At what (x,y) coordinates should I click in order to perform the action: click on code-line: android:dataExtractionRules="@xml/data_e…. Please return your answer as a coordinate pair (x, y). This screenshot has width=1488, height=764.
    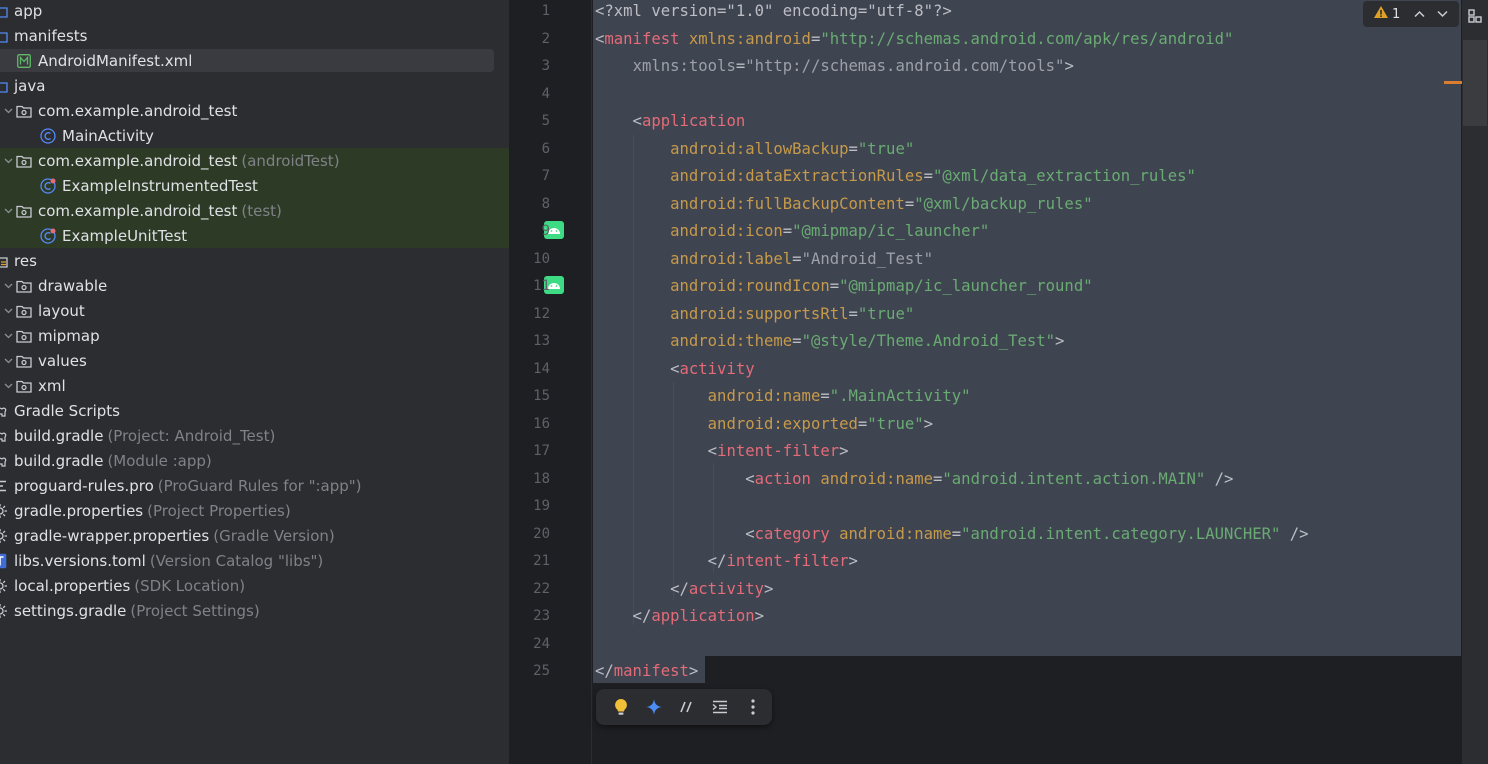
    Looking at the image, I should click on (895, 176).